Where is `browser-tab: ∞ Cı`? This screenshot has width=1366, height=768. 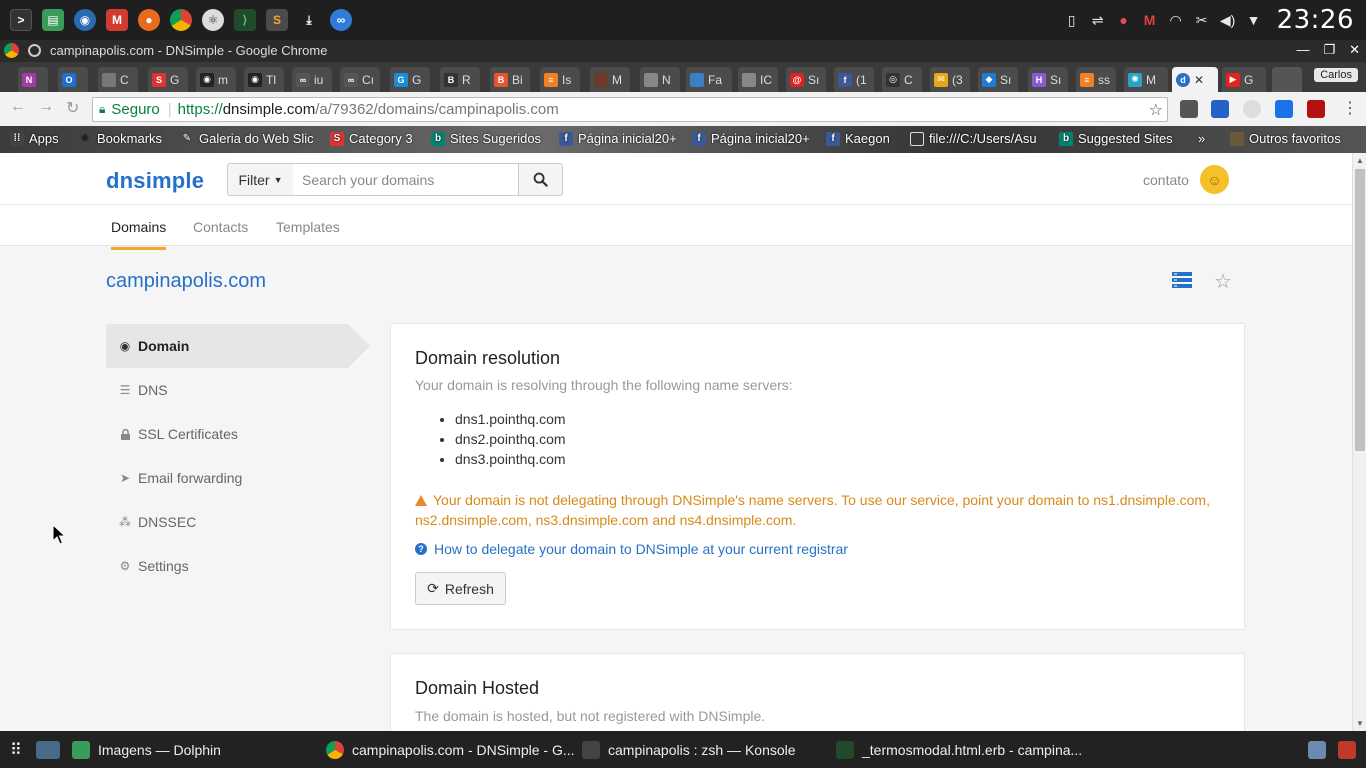 browser-tab: ∞ Cı is located at coordinates (360, 79).